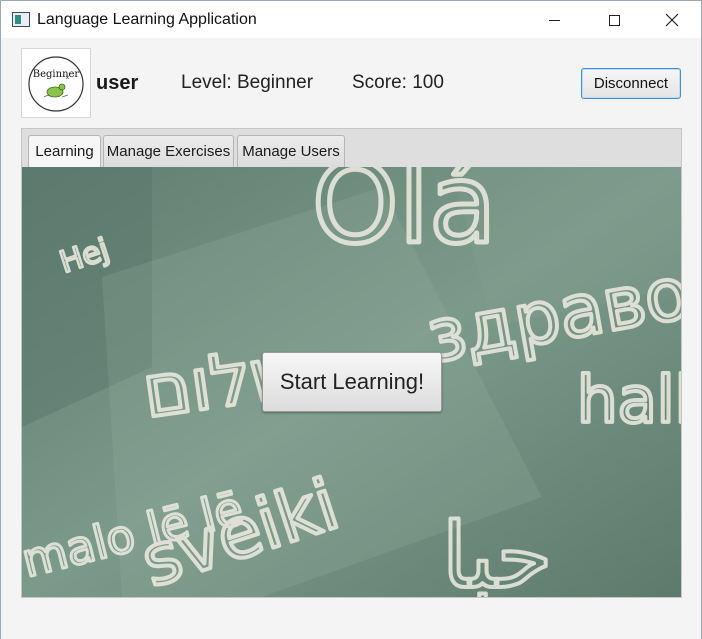 Image resolution: width=702 pixels, height=639 pixels. I want to click on title-bar: Language Learning Application, so click(351, 19).